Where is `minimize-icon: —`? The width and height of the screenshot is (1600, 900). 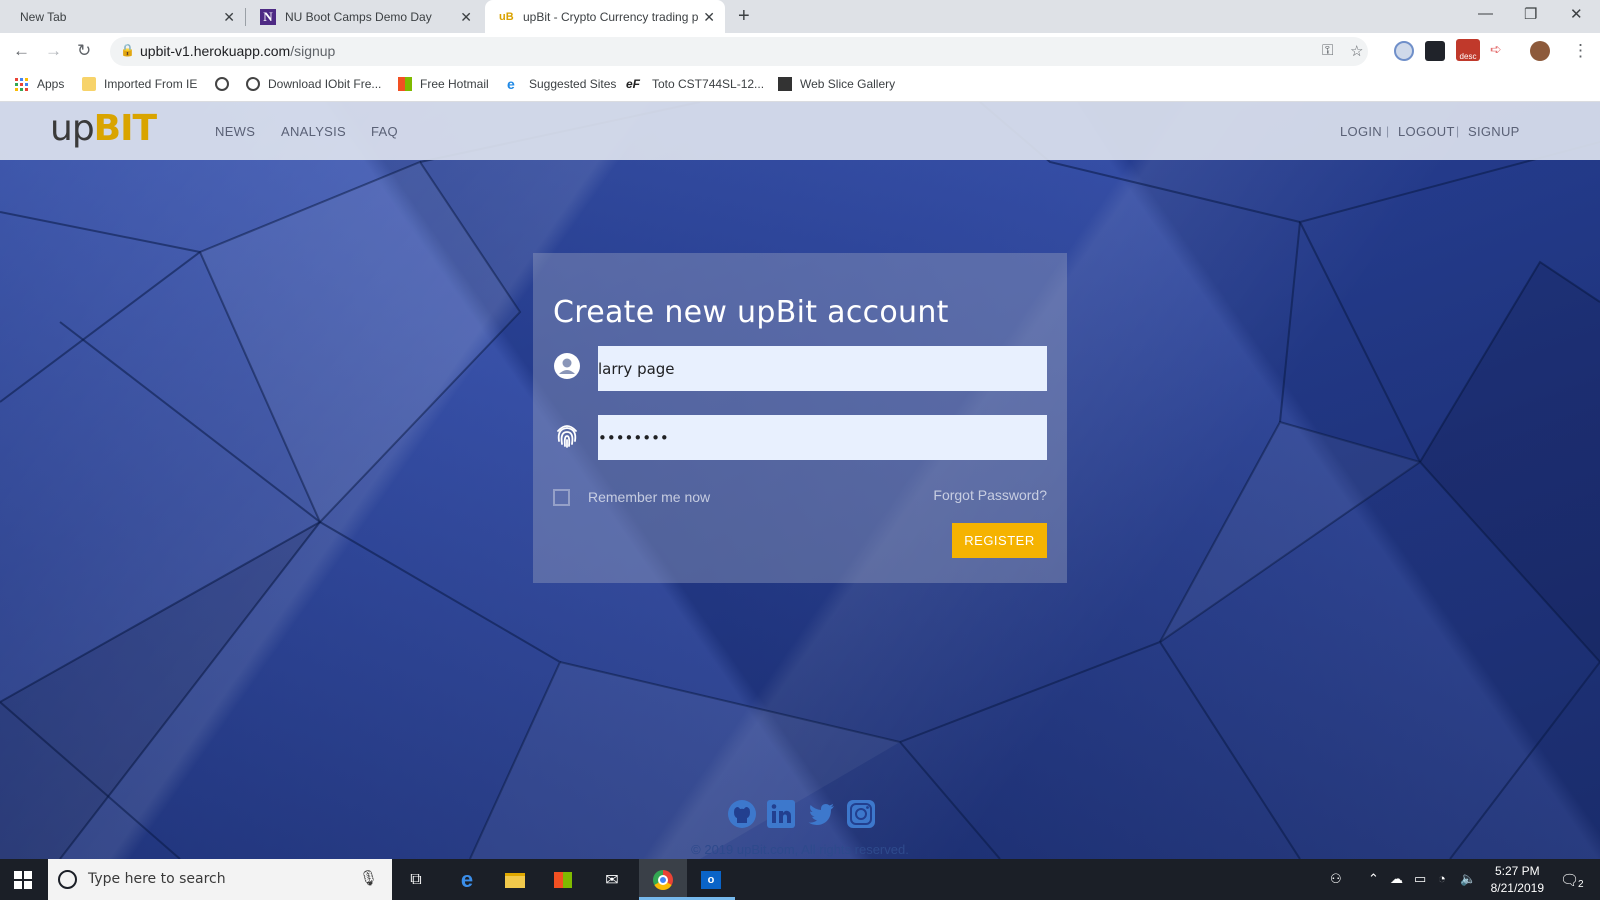
minimize-icon: — is located at coordinates (1485, 13).